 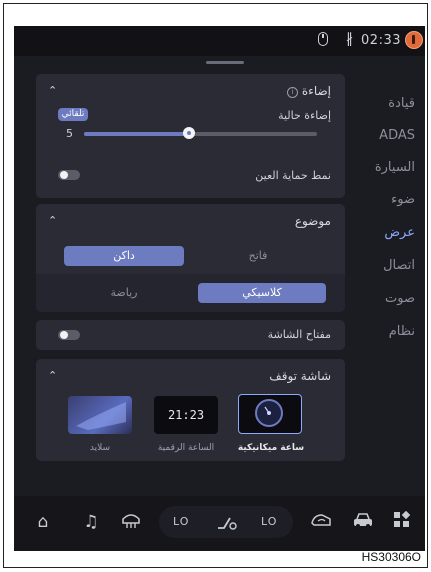 What do you see at coordinates (73, 114) in the screenshot?
I see `auto-badge: تلقائي` at bounding box center [73, 114].